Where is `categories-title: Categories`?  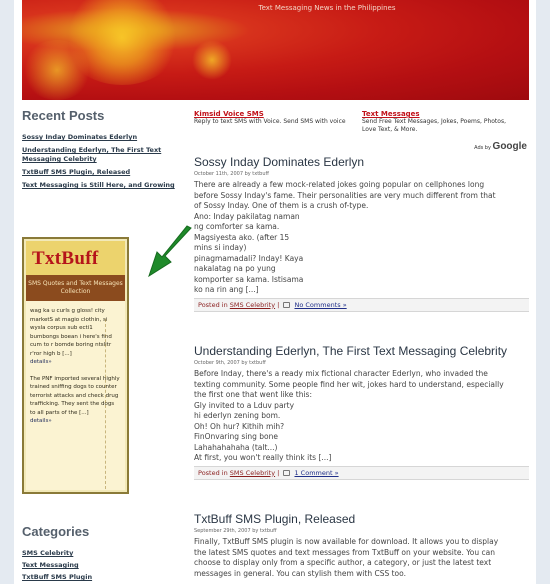 categories-title: Categories is located at coordinates (56, 531).